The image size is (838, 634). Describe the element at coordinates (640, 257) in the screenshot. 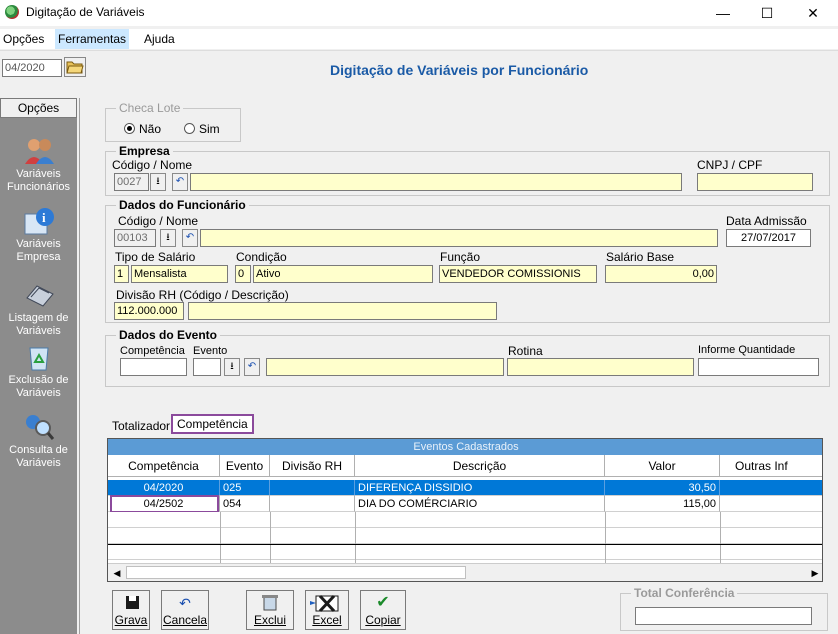

I see `salario-label: Salário Base` at that location.